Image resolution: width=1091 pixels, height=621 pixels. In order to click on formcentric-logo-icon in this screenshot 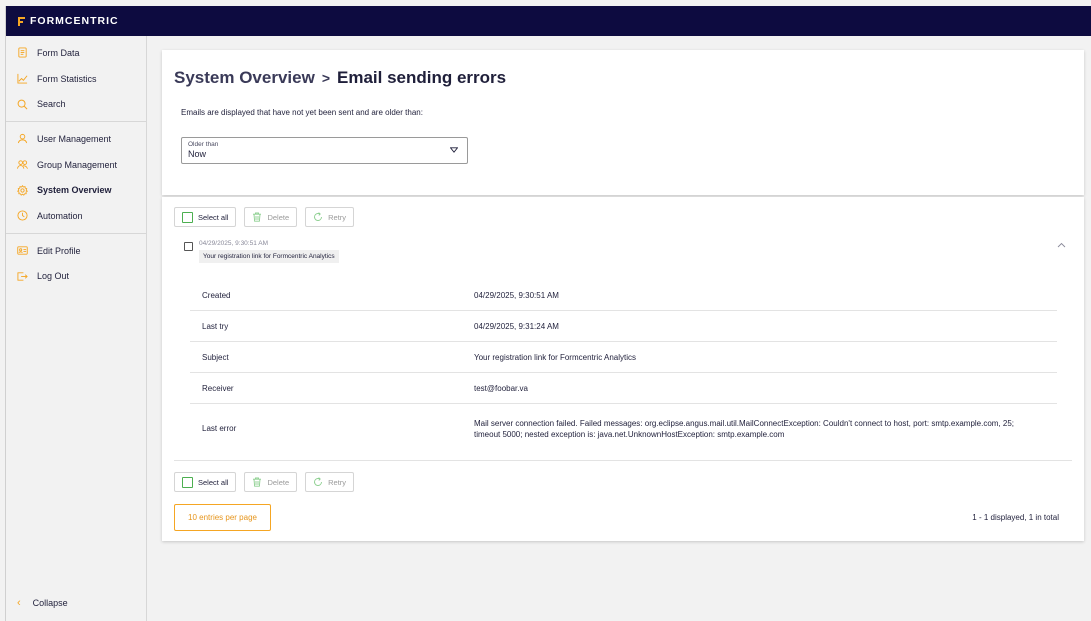, I will do `click(21, 21)`.